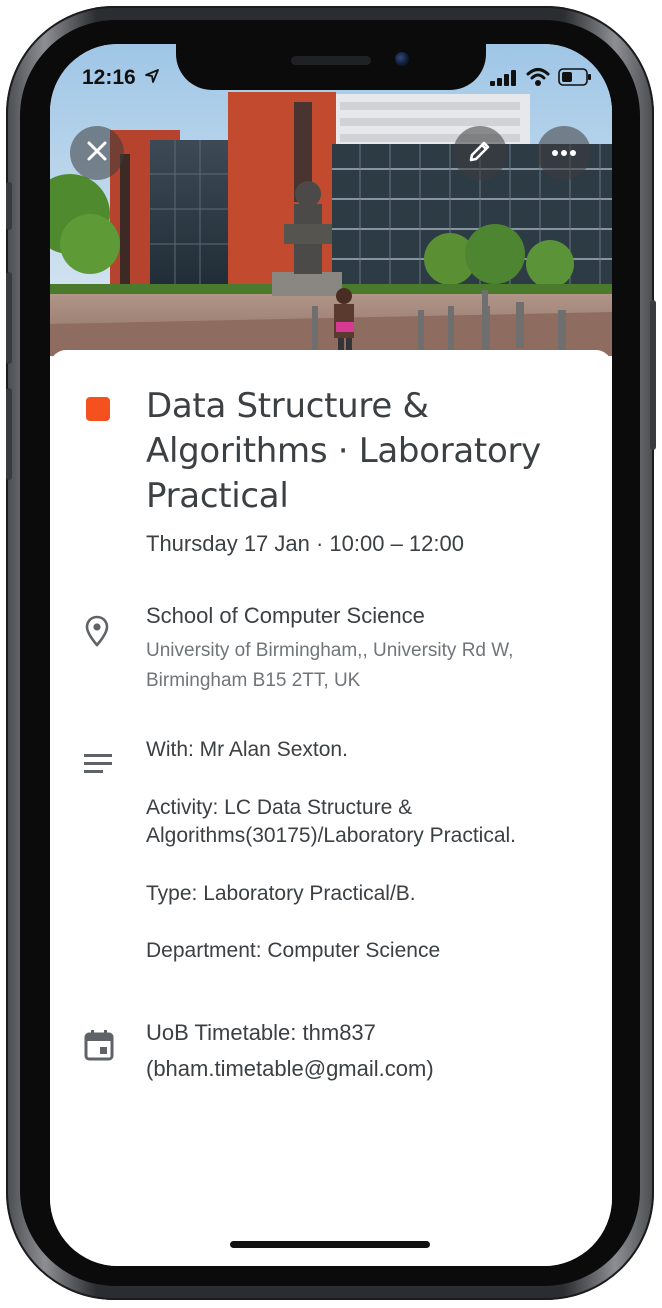 The height and width of the screenshot is (1308, 662). What do you see at coordinates (287, 406) in the screenshot?
I see `event-title-line: Data Structure &` at bounding box center [287, 406].